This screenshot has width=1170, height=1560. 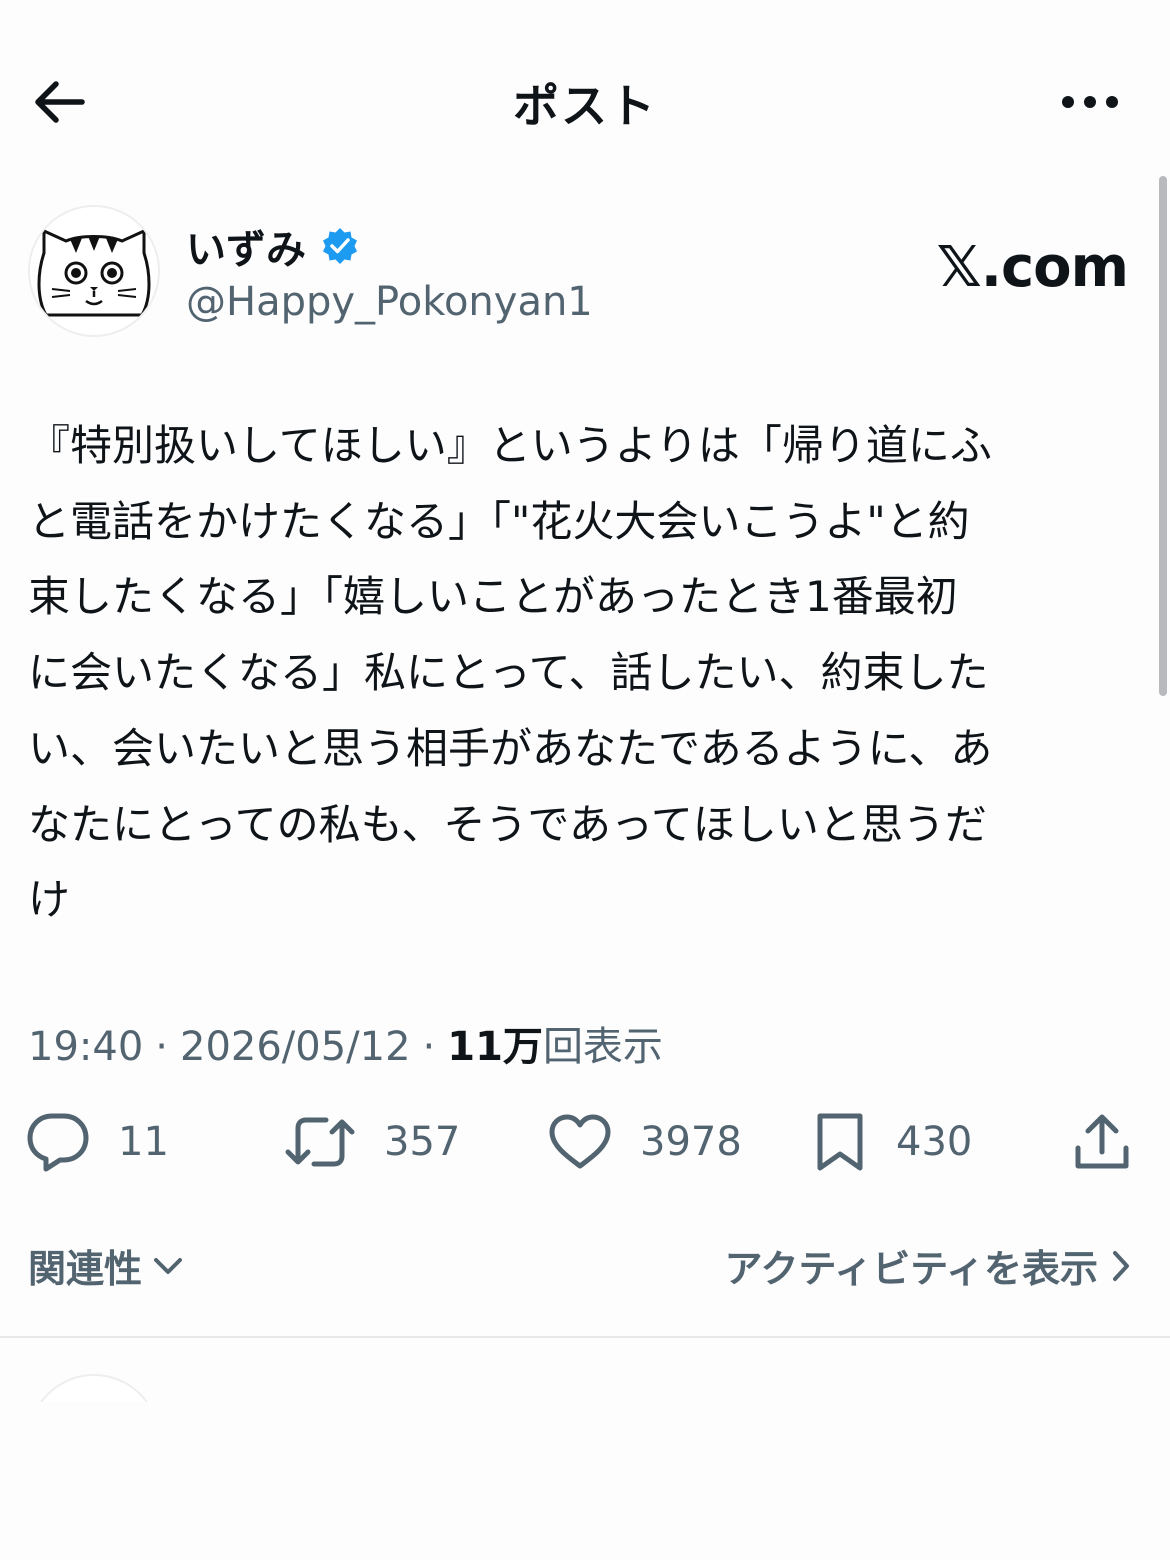 What do you see at coordinates (493, 597) in the screenshot?
I see `post-text-line: 束したくなる」「嬉しいことがあったとき1番最初` at bounding box center [493, 597].